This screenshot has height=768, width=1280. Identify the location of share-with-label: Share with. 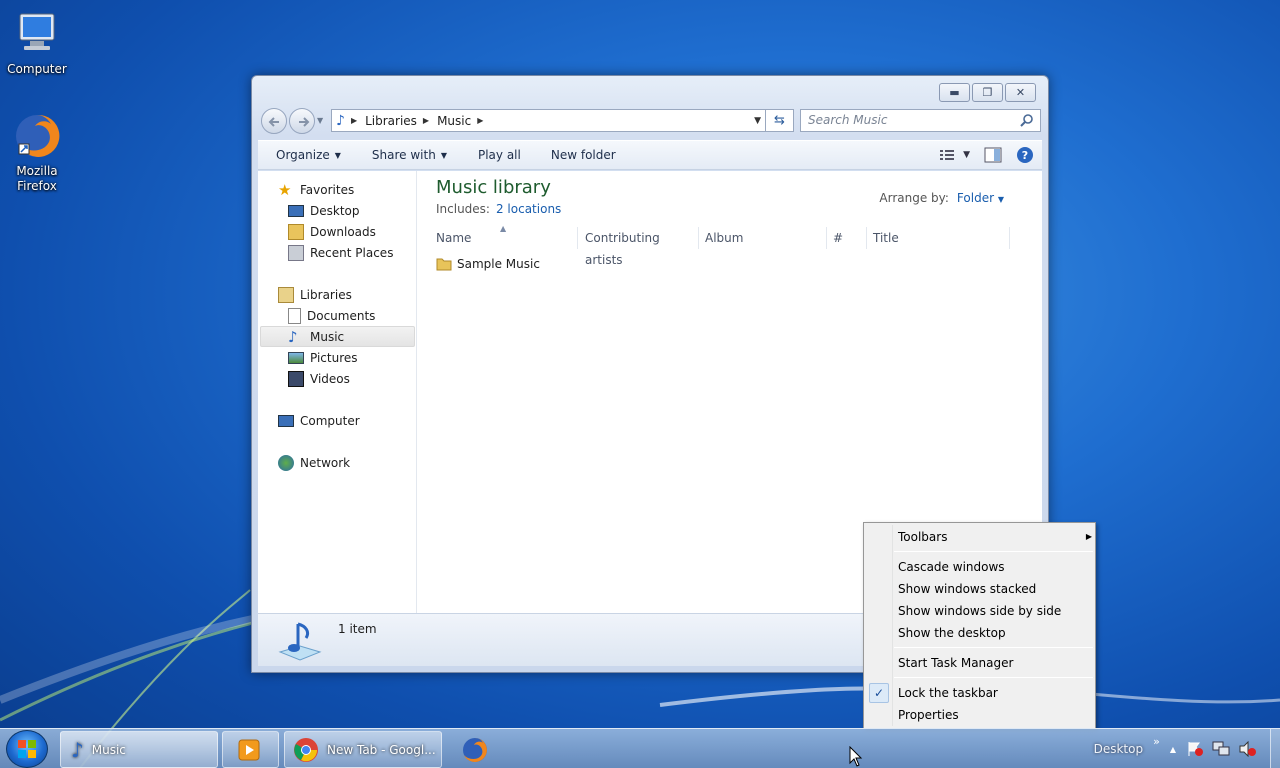
(403, 155).